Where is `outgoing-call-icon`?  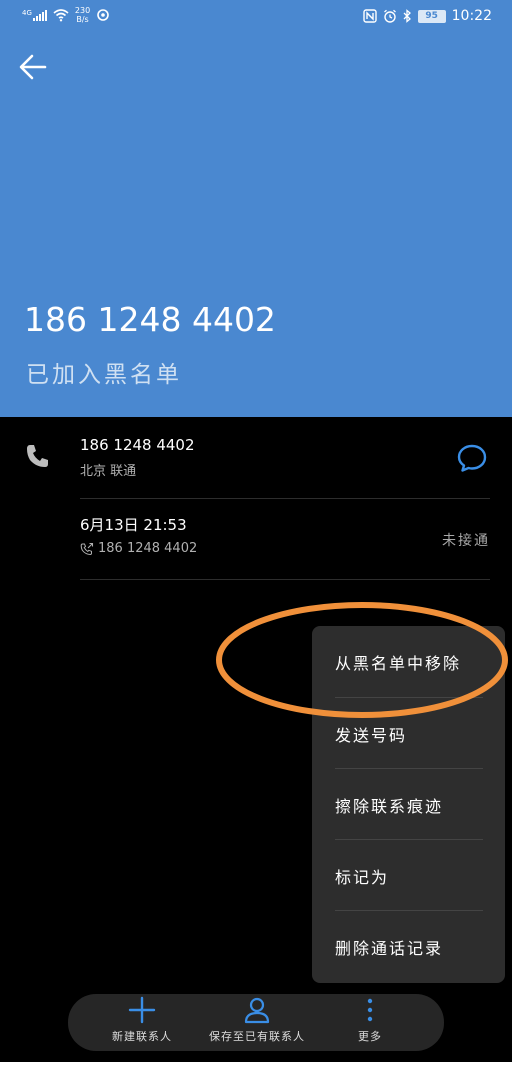
outgoing-call-icon is located at coordinates (87, 548).